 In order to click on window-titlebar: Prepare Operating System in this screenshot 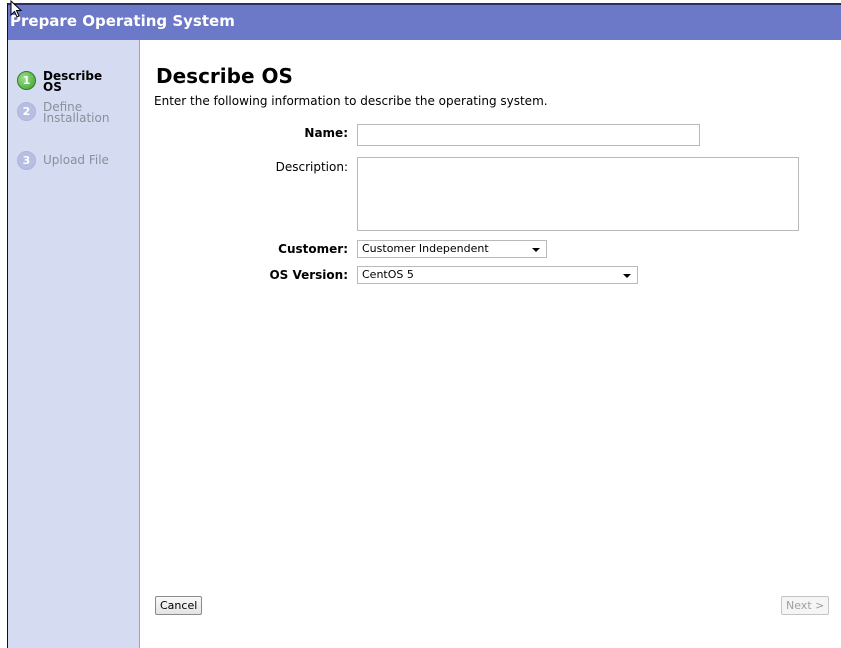, I will do `click(424, 21)`.